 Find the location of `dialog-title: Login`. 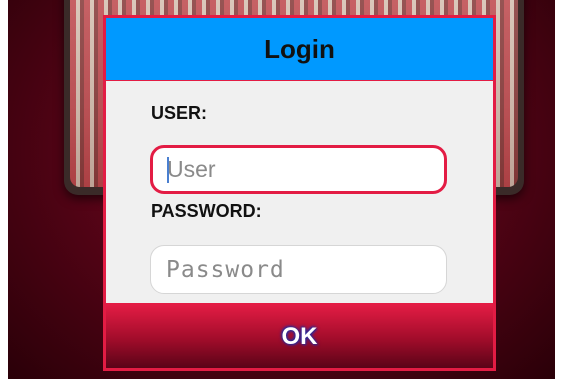

dialog-title: Login is located at coordinates (299, 48).